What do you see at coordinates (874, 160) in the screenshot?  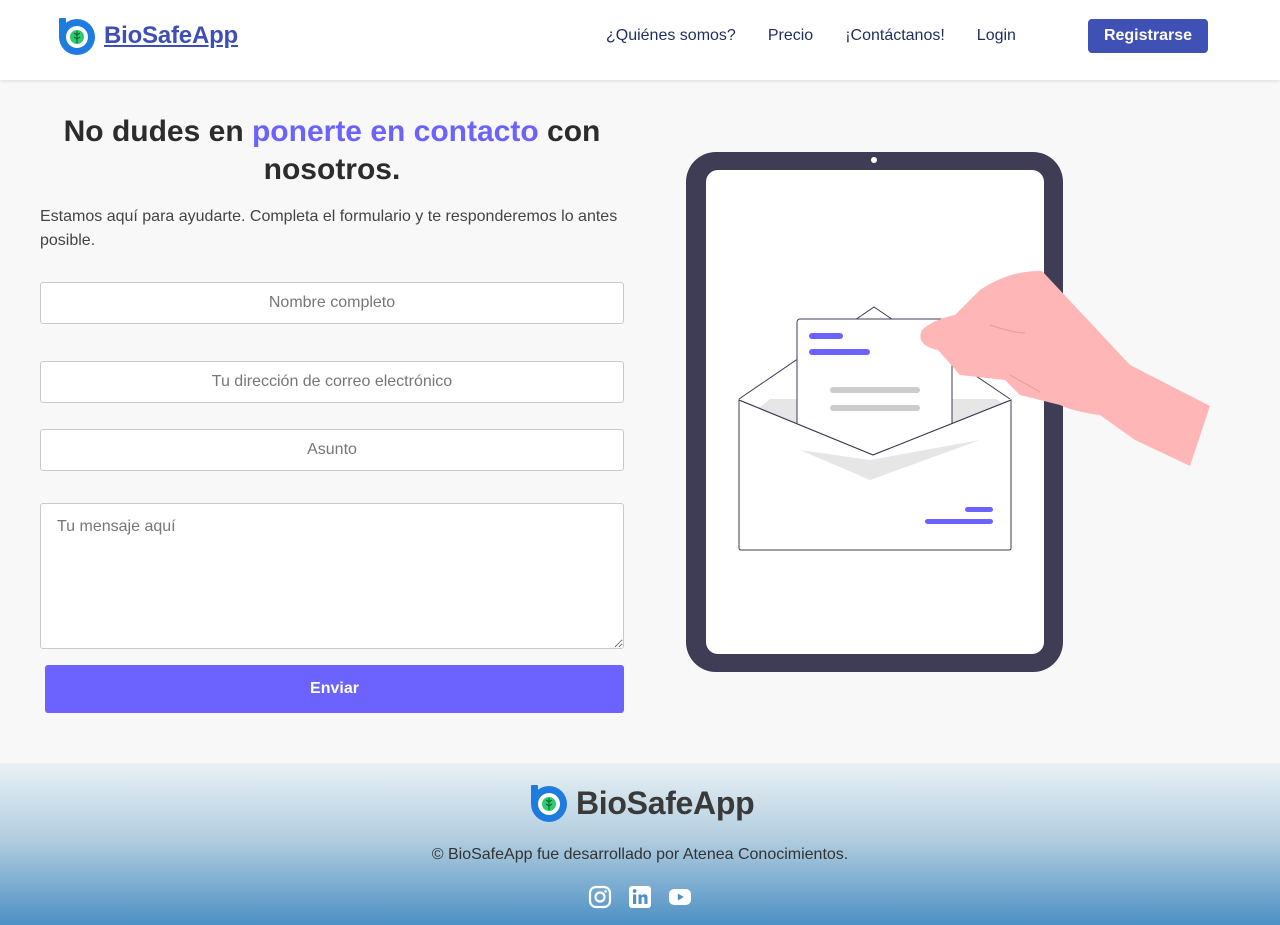 I see `tablet-camera` at bounding box center [874, 160].